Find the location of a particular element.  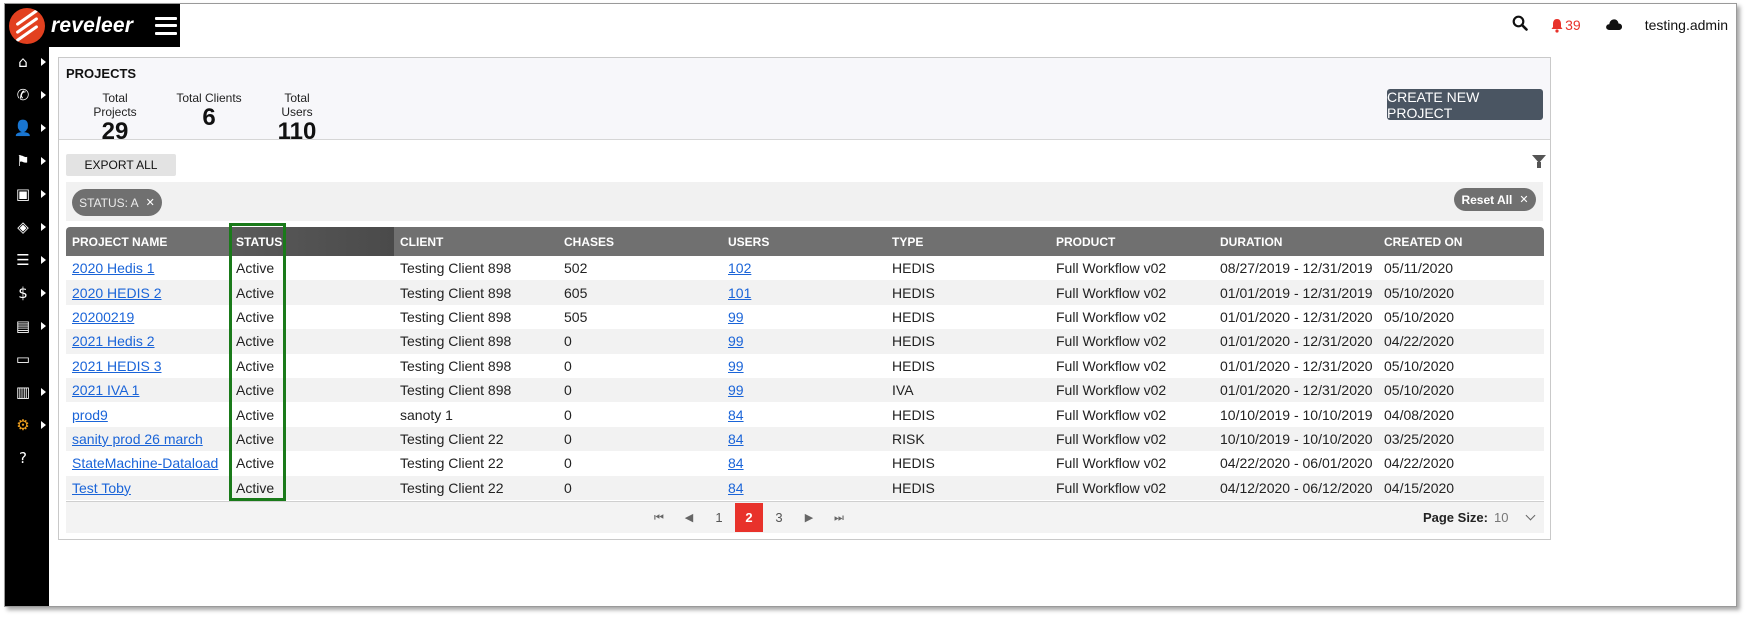

column-header: STATUS is located at coordinates (312, 241).